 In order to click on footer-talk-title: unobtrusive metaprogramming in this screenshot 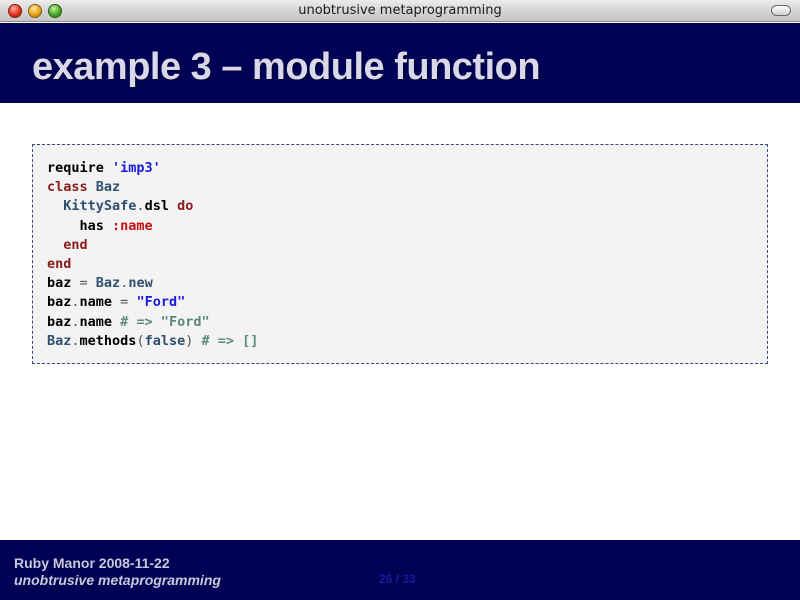, I will do `click(117, 580)`.